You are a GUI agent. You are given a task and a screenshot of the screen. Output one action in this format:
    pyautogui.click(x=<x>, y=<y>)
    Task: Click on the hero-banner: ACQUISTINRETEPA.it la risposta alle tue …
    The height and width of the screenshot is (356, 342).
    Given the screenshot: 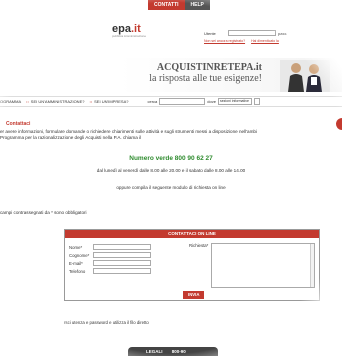 What is the action you would take?
    pyautogui.click(x=171, y=75)
    